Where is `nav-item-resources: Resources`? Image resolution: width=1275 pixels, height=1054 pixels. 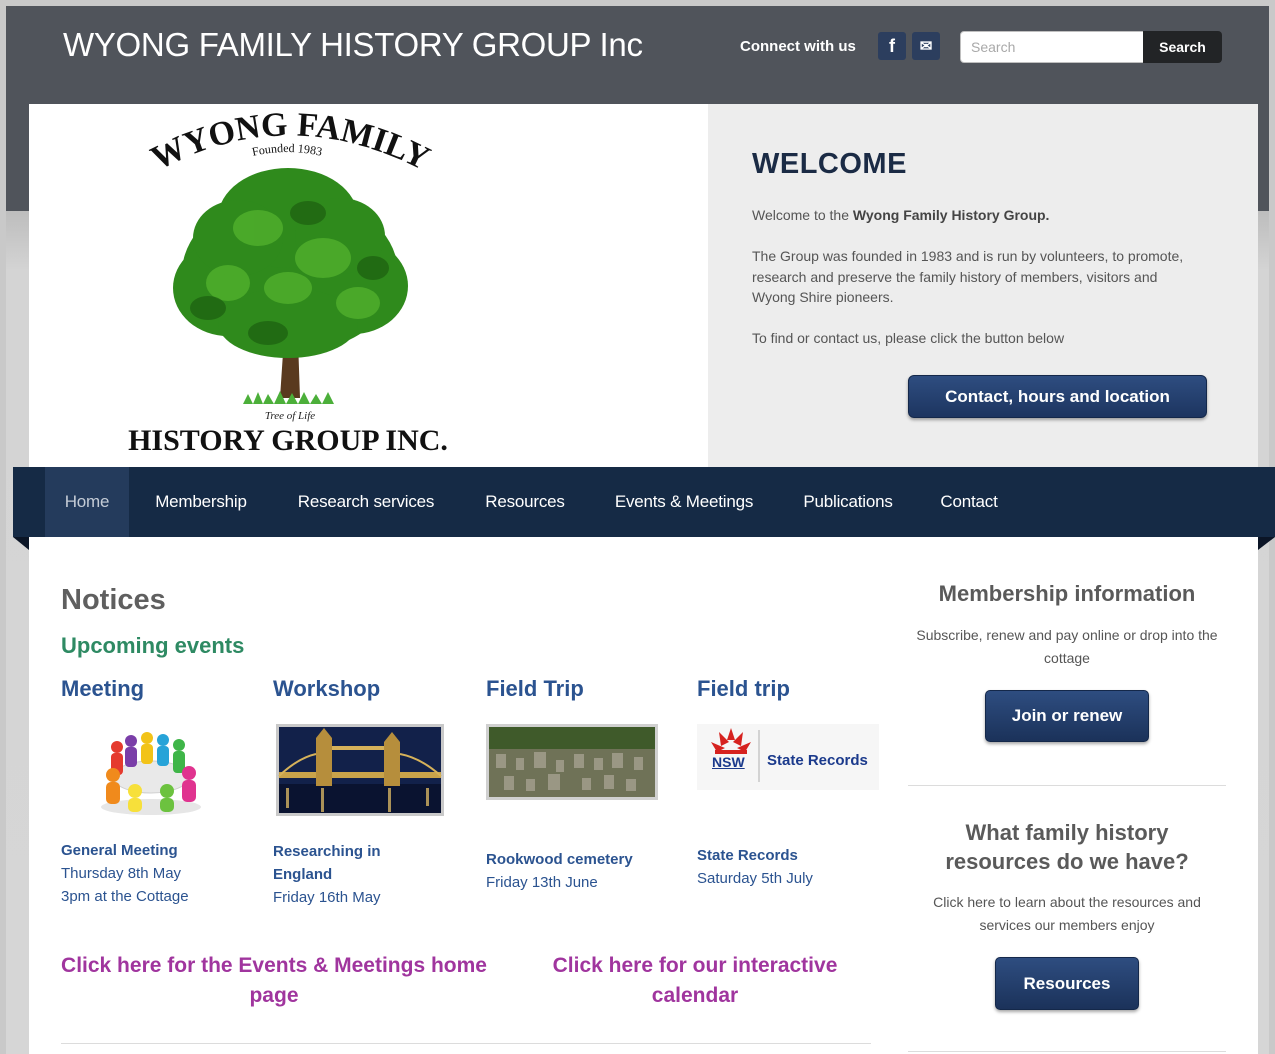
nav-item-resources: Resources is located at coordinates (525, 502).